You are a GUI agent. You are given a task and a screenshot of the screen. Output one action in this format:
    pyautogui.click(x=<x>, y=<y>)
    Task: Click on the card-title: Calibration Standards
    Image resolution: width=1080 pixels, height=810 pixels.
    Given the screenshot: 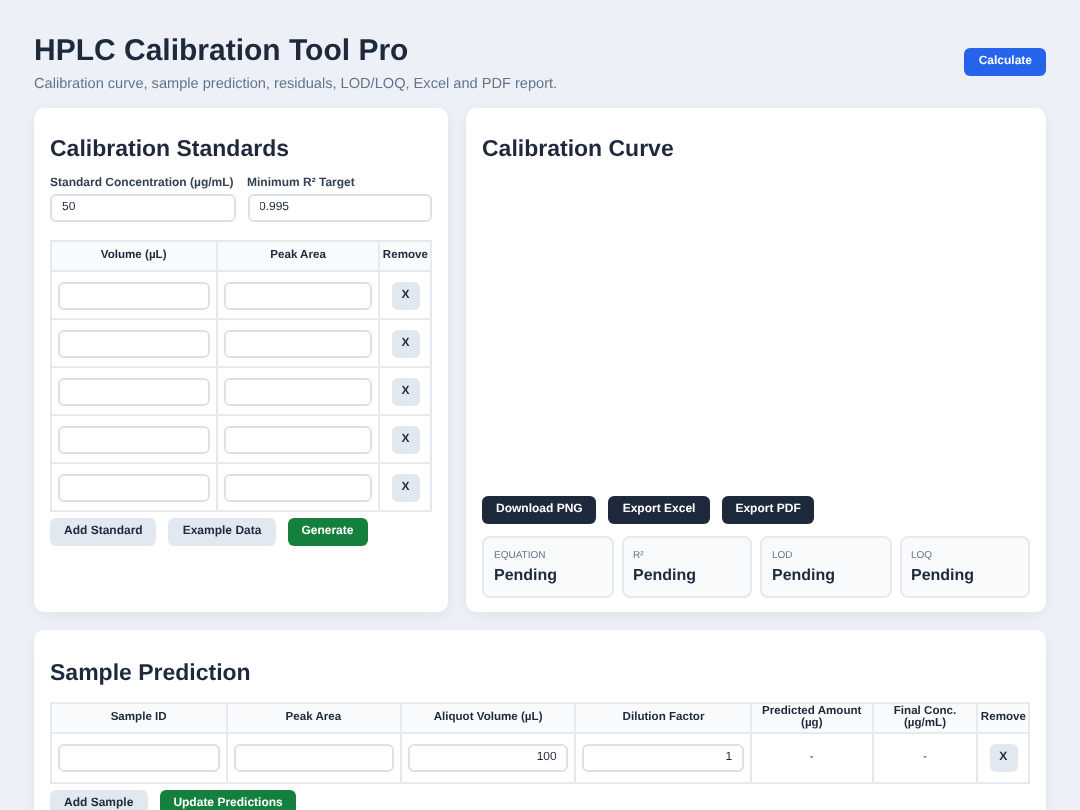 What is the action you would take?
    pyautogui.click(x=170, y=150)
    